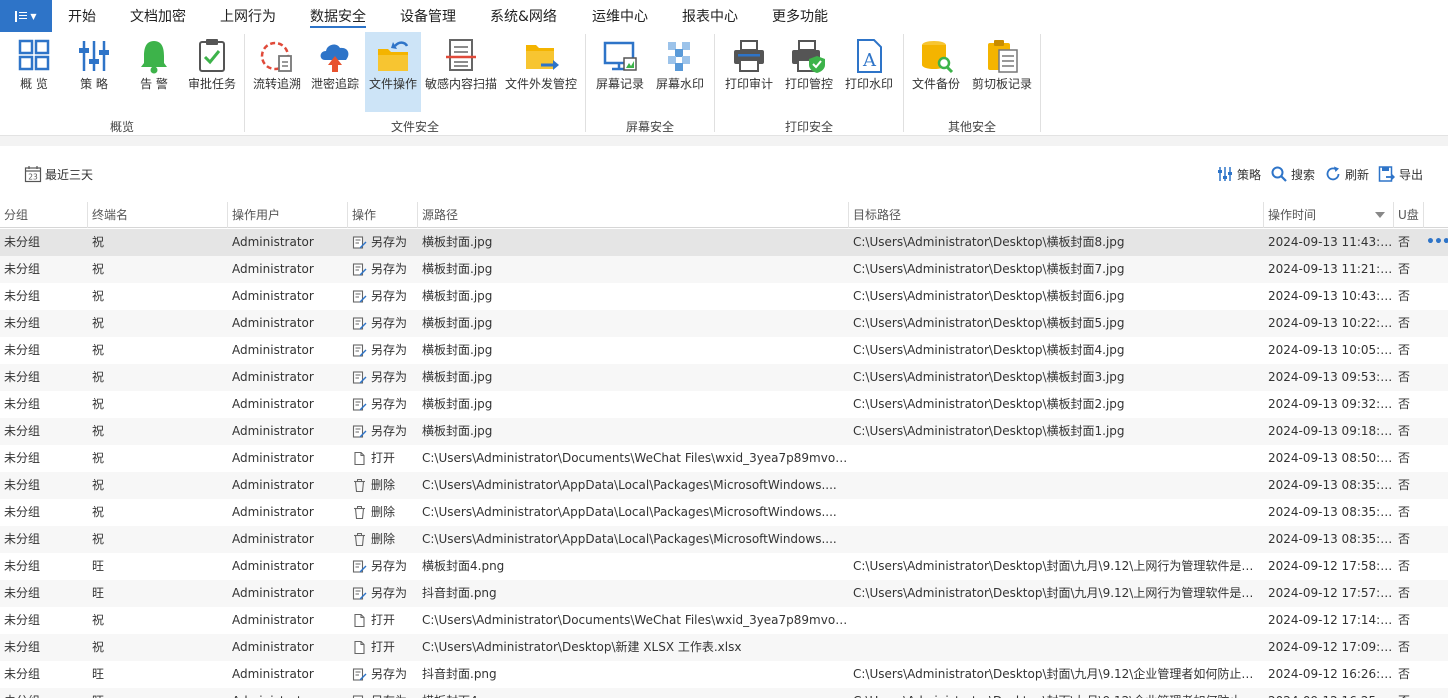 Image resolution: width=1448 pixels, height=698 pixels. What do you see at coordinates (541, 72) in the screenshot?
I see `ribbon-file-outgoing-button: 文件外发管控` at bounding box center [541, 72].